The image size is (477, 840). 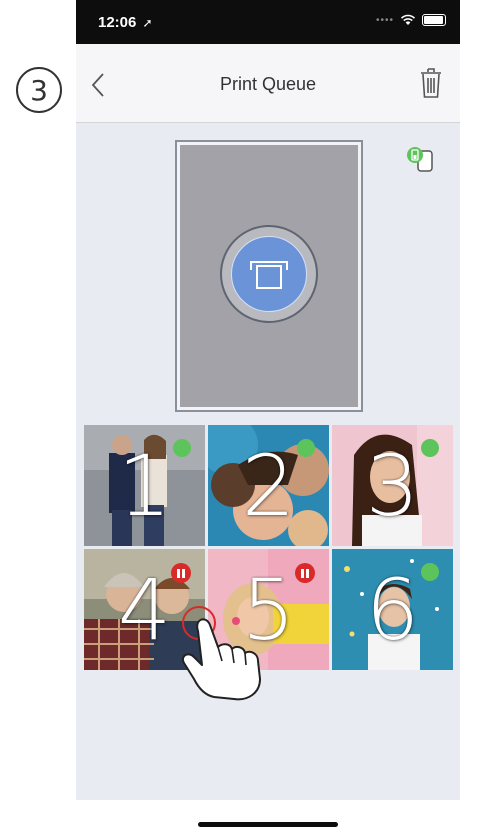 What do you see at coordinates (144, 485) in the screenshot?
I see `queue-item-1: 1` at bounding box center [144, 485].